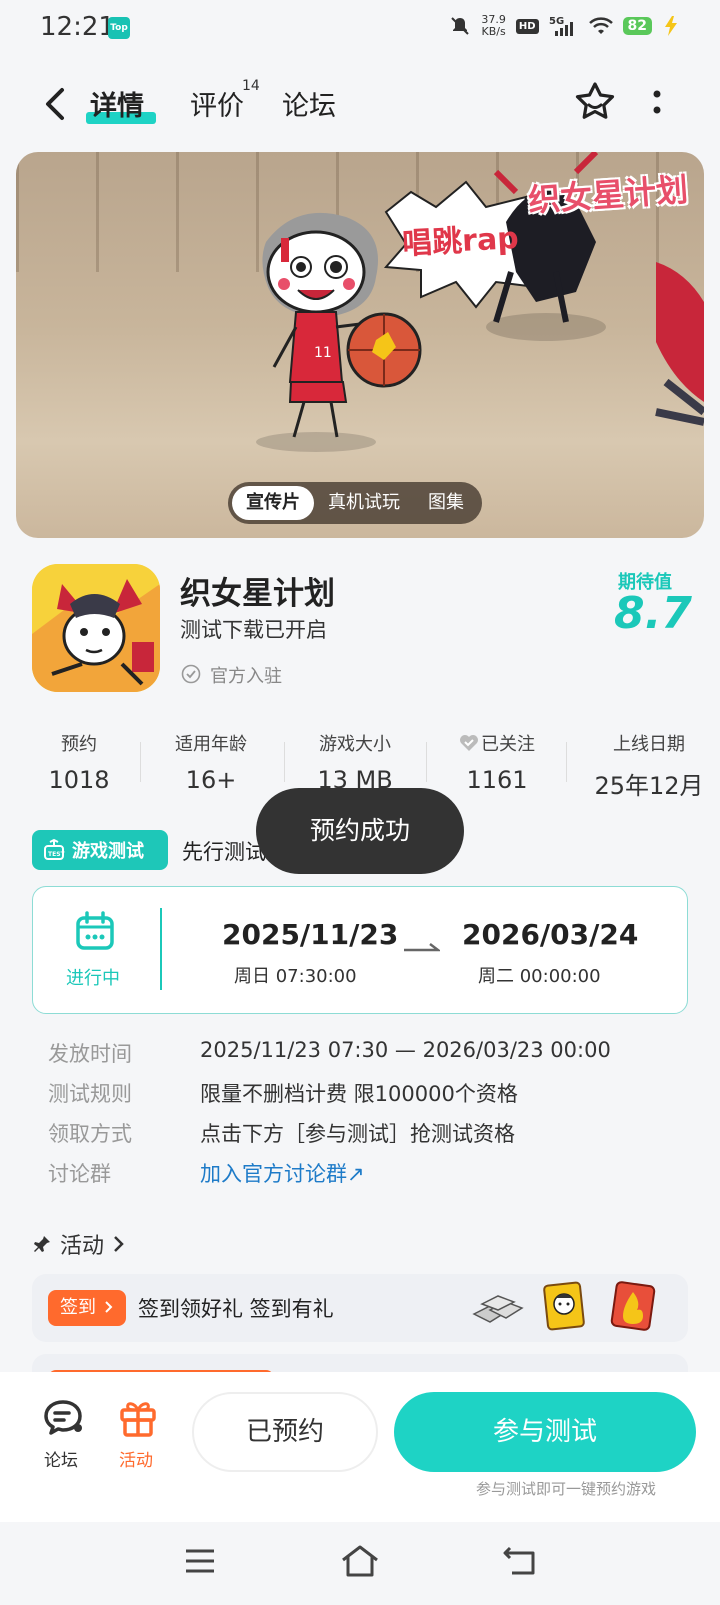 This screenshot has width=720, height=1605. Describe the element at coordinates (281, 1134) in the screenshot. I see `info-row-claim-method: 领取方式 点击下方［参与测试］抢测试资格` at that location.